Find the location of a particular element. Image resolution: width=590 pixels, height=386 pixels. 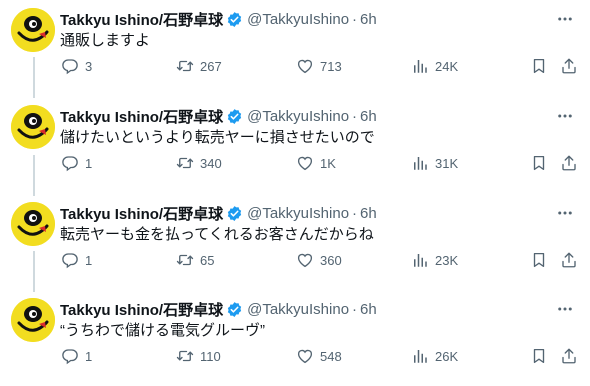

like-button: 713 is located at coordinates (319, 66).